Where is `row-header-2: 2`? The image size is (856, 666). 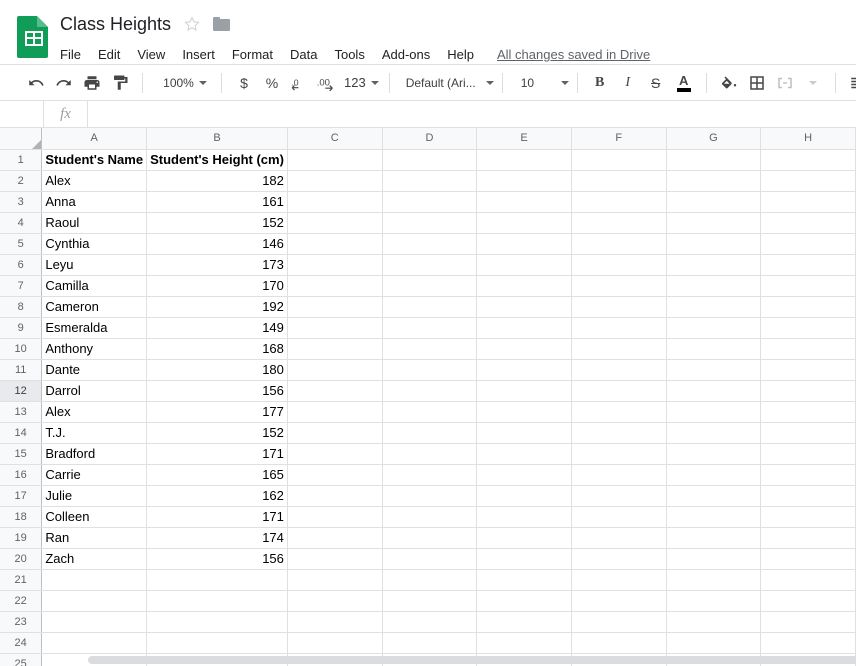 row-header-2: 2 is located at coordinates (21, 181).